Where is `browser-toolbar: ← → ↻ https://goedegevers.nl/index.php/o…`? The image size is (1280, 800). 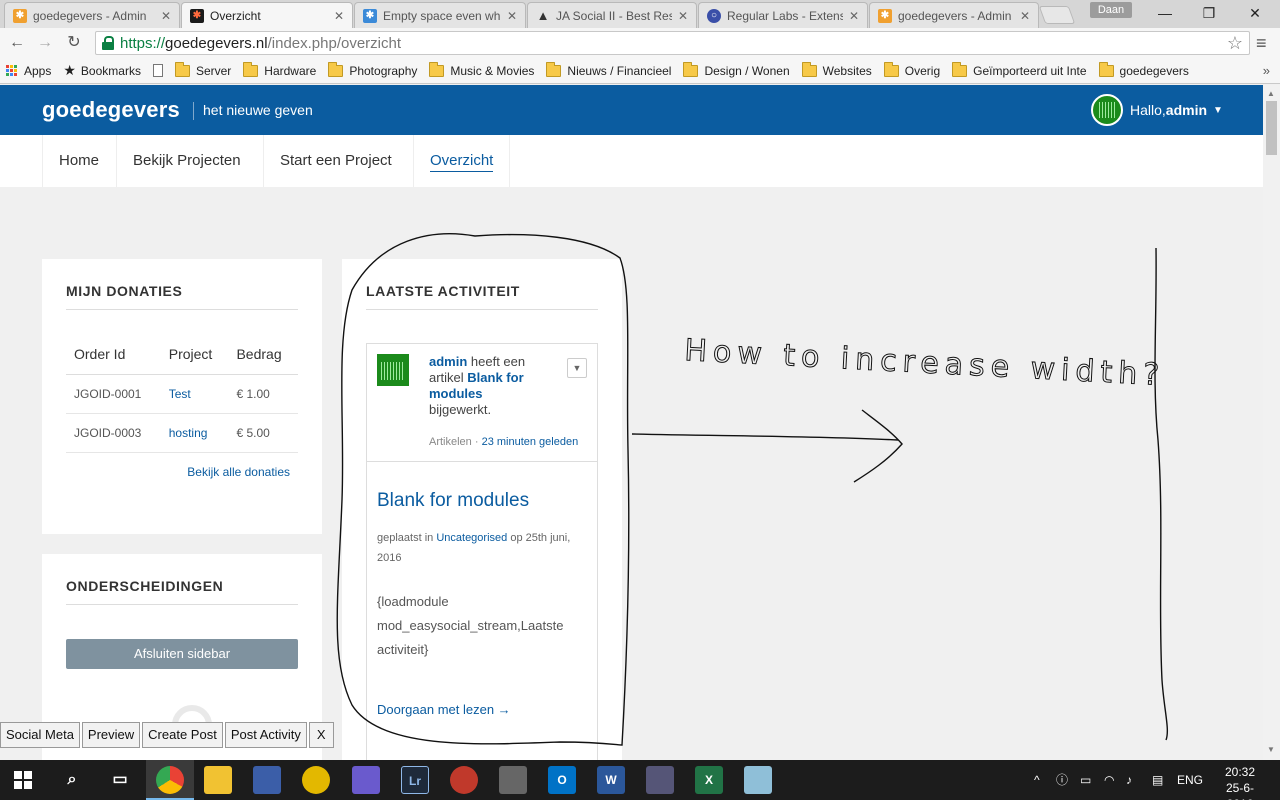 browser-toolbar: ← → ↻ https://goedegevers.nl/index.php/o… is located at coordinates (640, 43).